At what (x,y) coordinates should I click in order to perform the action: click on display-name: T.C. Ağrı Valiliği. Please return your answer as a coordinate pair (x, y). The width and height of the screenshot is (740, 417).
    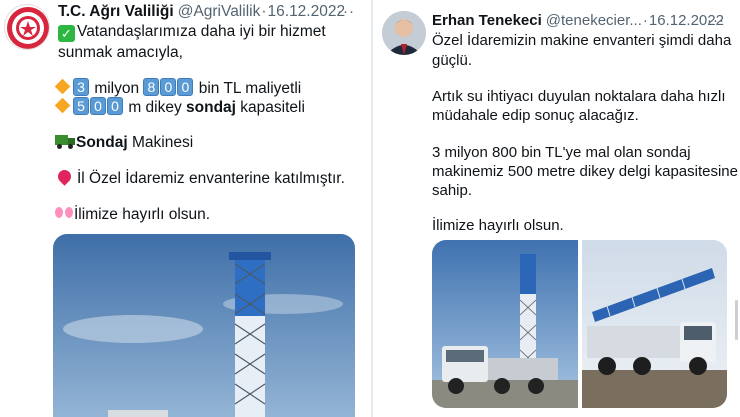
    Looking at the image, I should click on (116, 12).